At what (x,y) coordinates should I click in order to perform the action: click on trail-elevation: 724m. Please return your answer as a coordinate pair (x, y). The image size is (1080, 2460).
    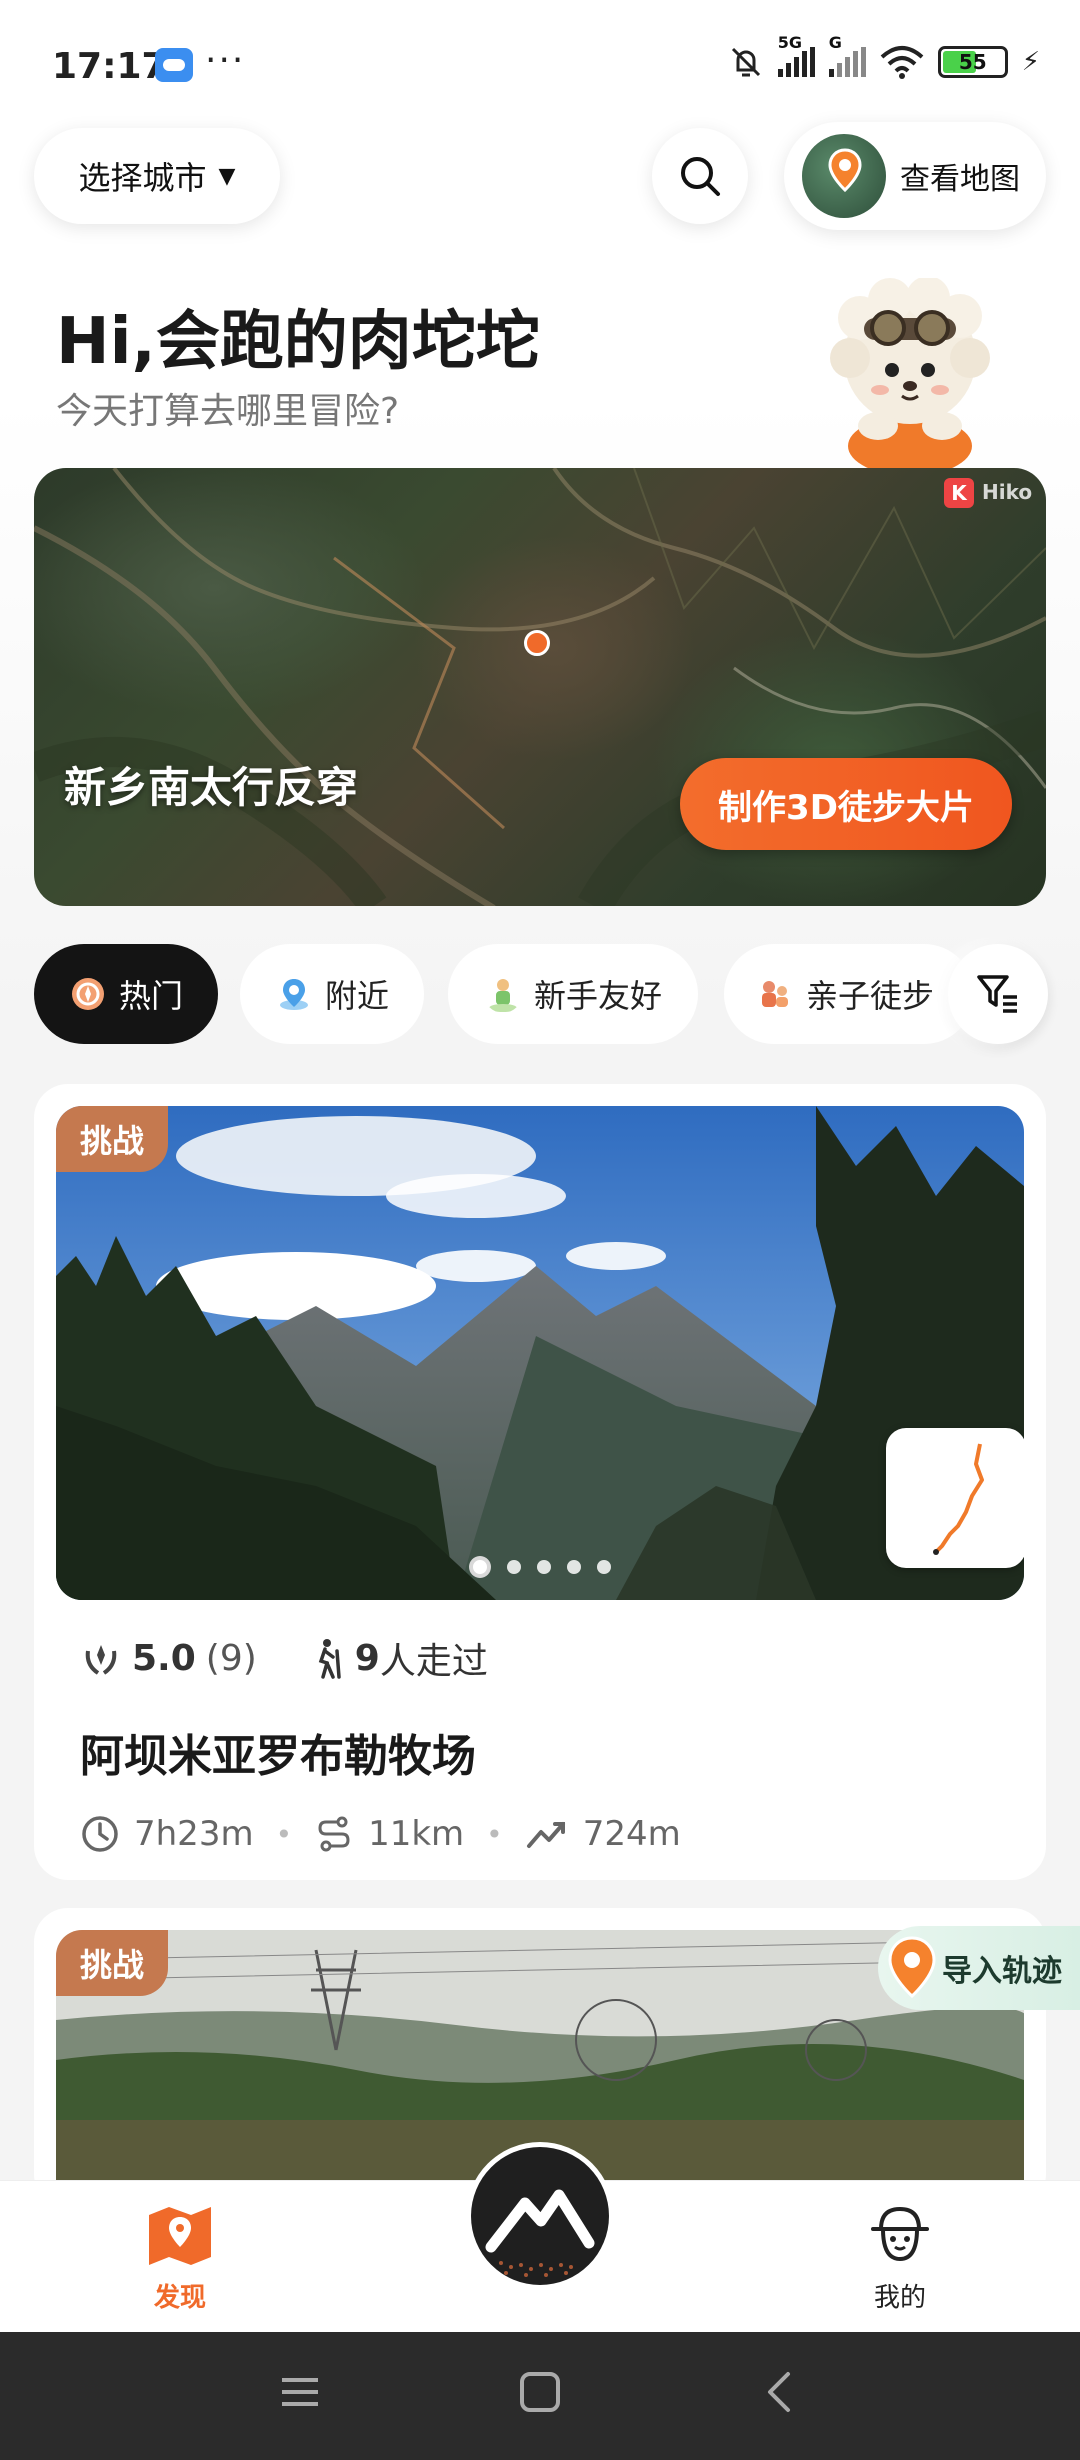
    Looking at the image, I should click on (631, 1834).